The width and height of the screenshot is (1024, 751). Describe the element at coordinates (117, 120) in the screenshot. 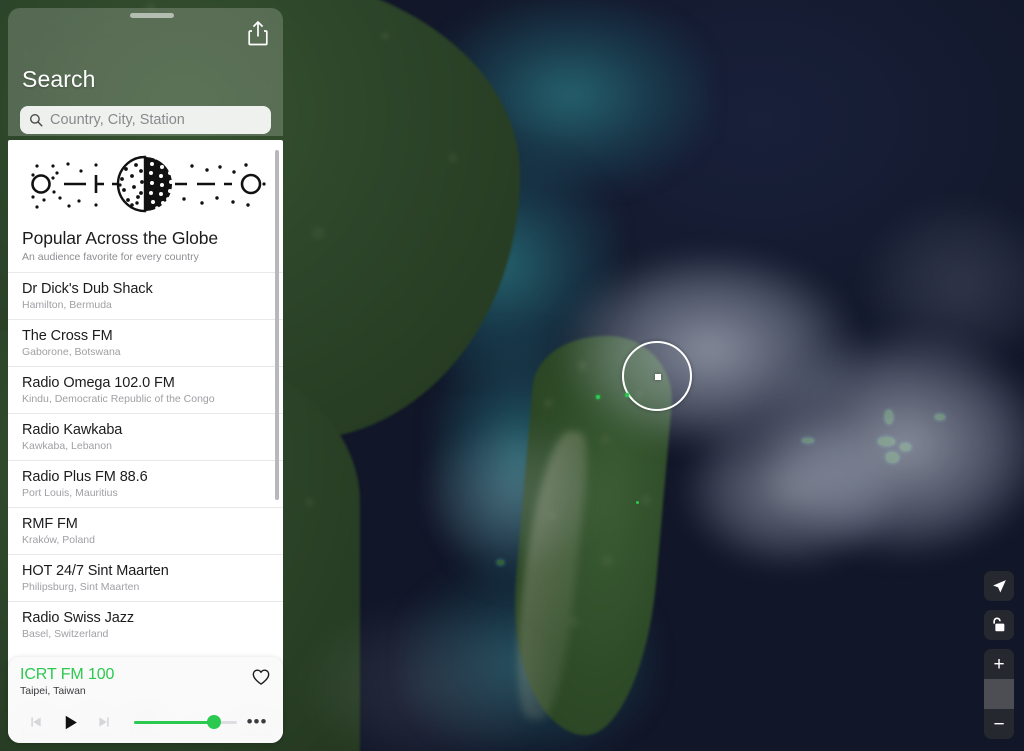

I see `search-placeholder: Country, City, Station` at that location.